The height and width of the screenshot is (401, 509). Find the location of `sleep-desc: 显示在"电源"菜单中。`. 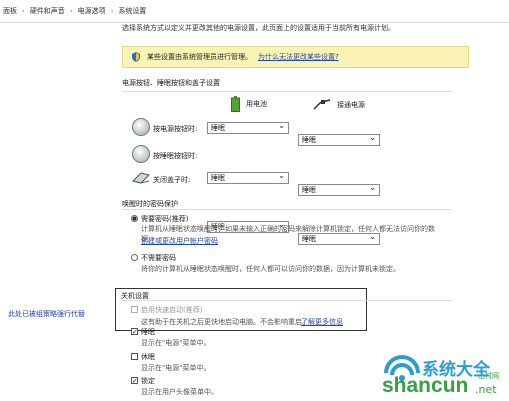

sleep-desc: 显示在"电源"菜单中。 is located at coordinates (176, 343).